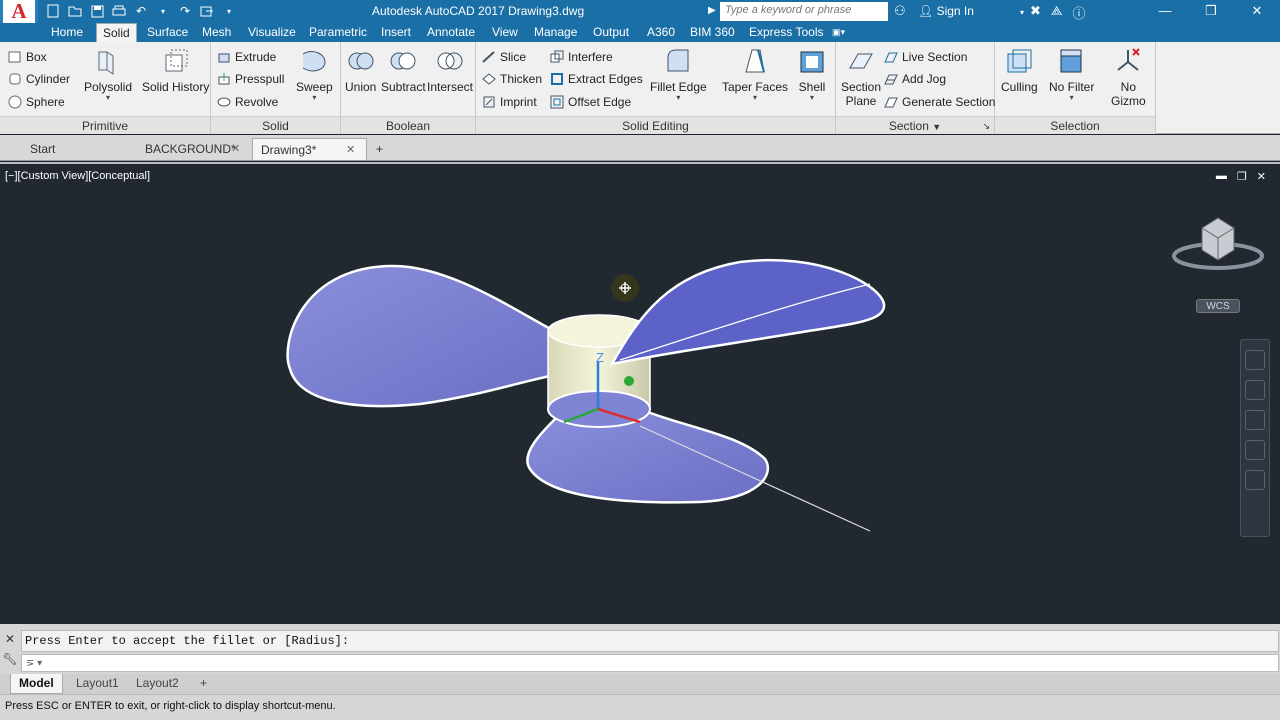  What do you see at coordinates (915, 79) in the screenshot?
I see `add-jog-button: Add Jog` at bounding box center [915, 79].